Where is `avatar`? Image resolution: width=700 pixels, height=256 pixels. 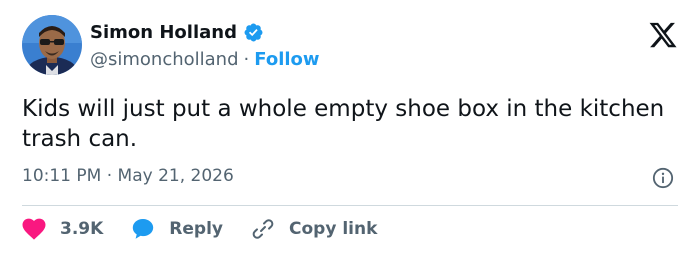
avatar is located at coordinates (52, 45).